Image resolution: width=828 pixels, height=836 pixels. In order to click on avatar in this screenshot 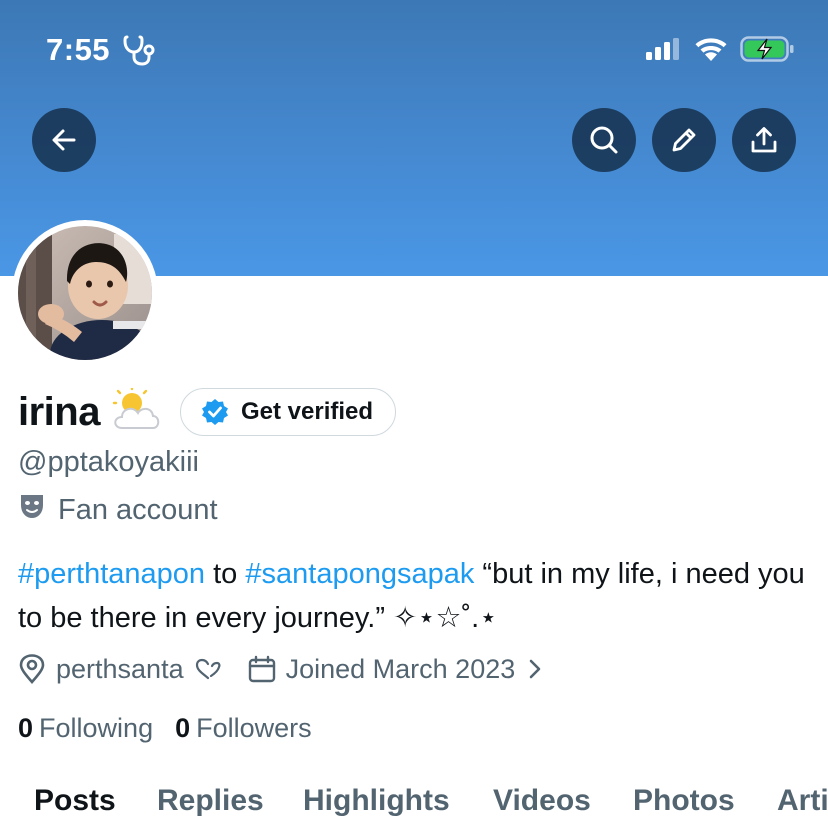, I will do `click(85, 293)`.